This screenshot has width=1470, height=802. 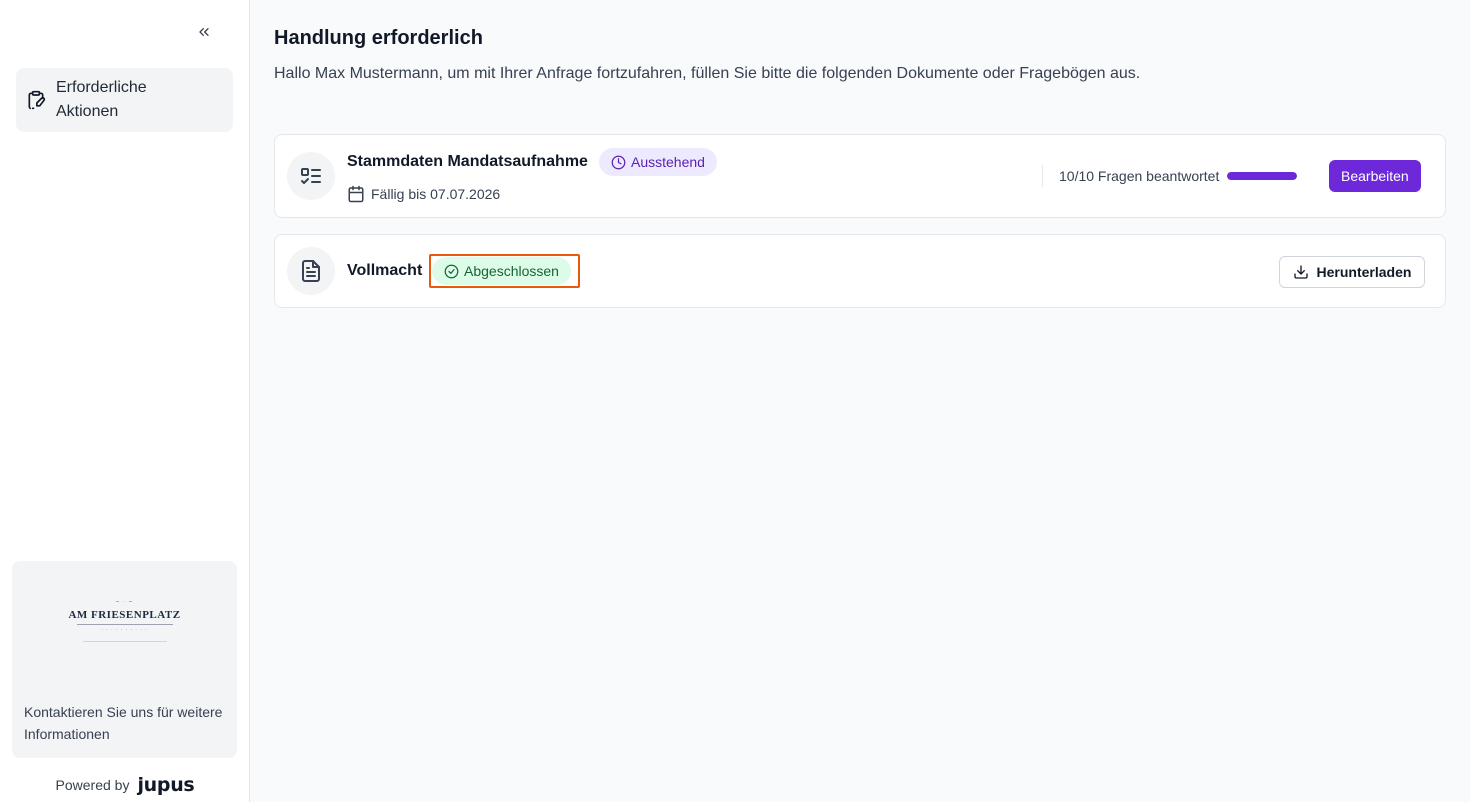 What do you see at coordinates (165, 785) in the screenshot?
I see `jupus-logo: jupus` at bounding box center [165, 785].